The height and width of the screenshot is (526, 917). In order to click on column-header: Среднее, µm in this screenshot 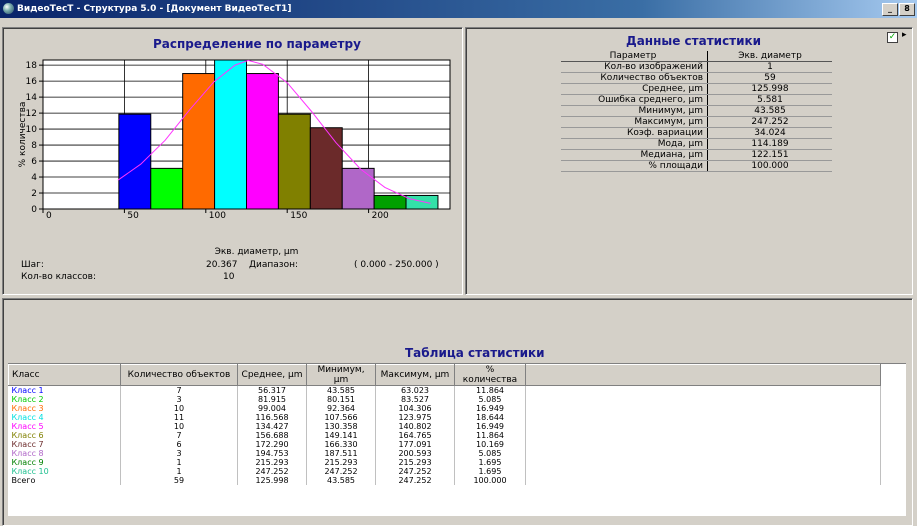, I will do `click(272, 375)`.